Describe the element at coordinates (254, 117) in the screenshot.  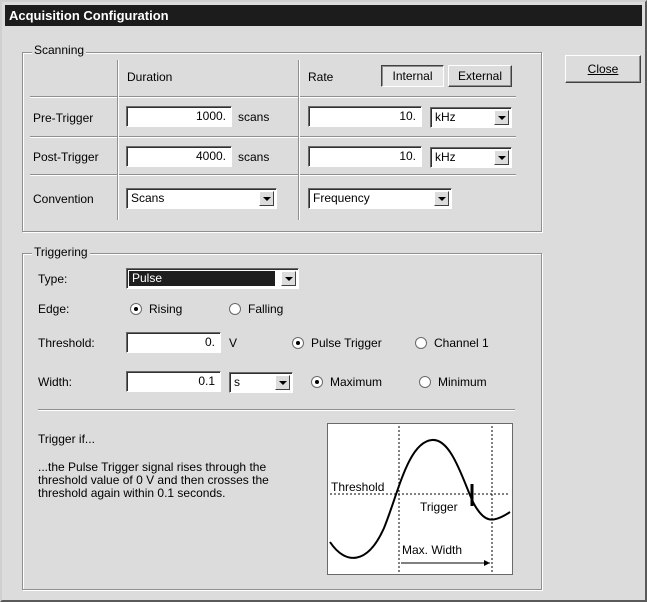
I see `pre-trigger-duration-unit: scans` at that location.